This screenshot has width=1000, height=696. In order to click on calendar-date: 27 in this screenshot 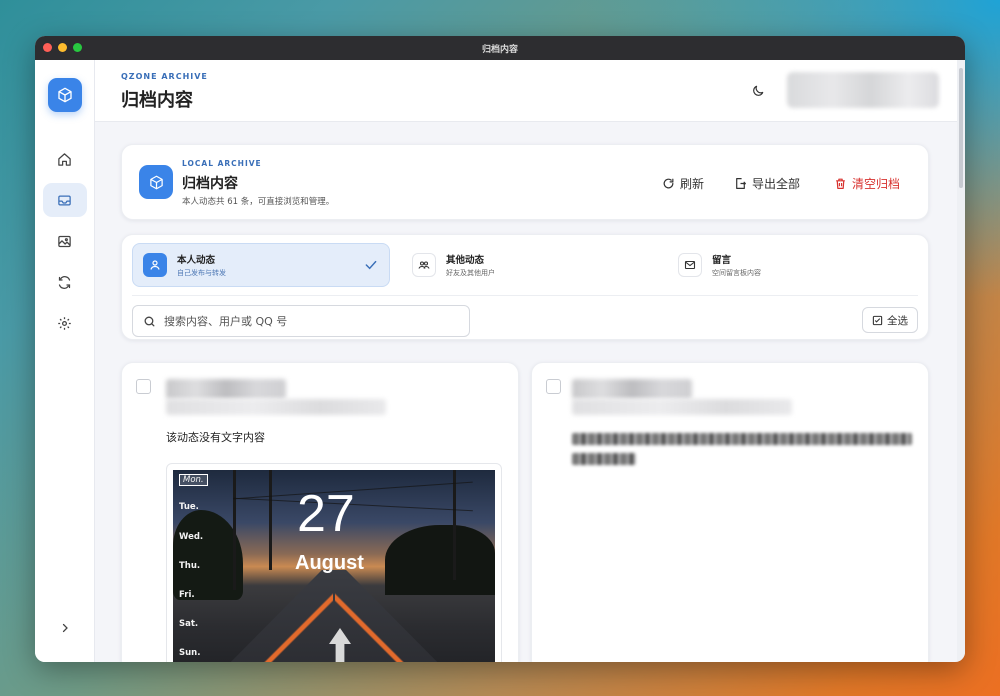, I will do `click(326, 514)`.